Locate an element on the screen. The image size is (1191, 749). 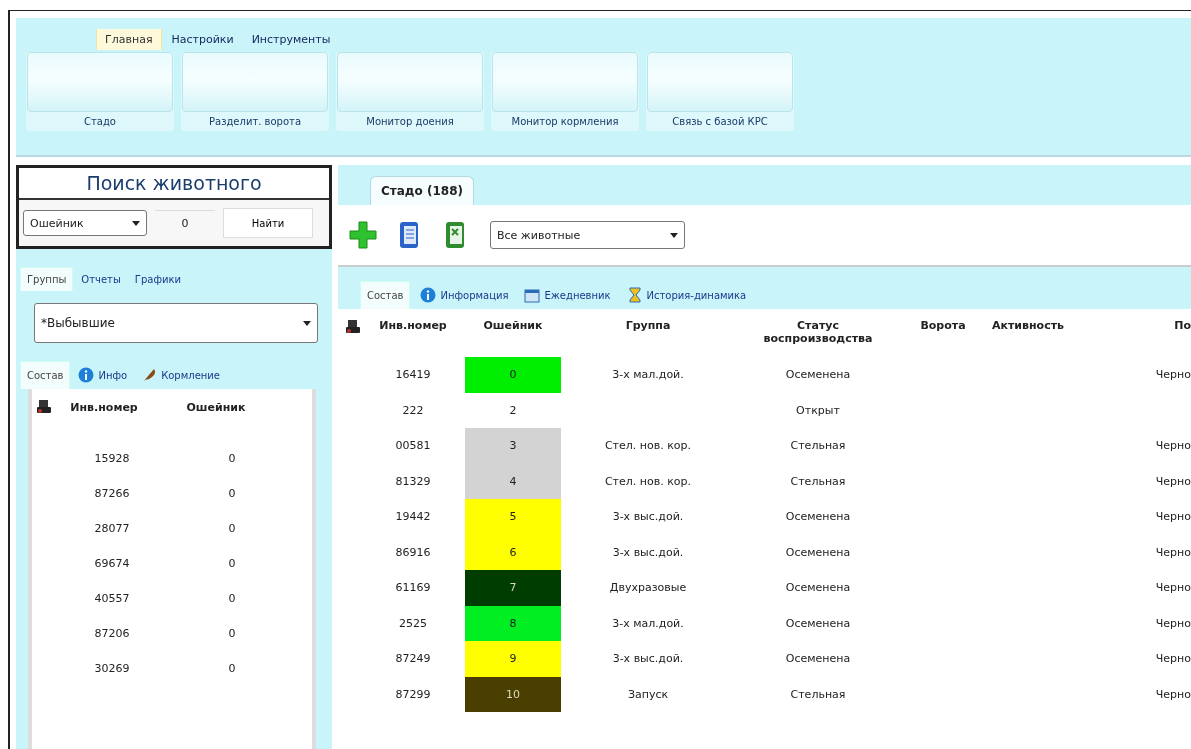
tab: Группы is located at coordinates (47, 279).